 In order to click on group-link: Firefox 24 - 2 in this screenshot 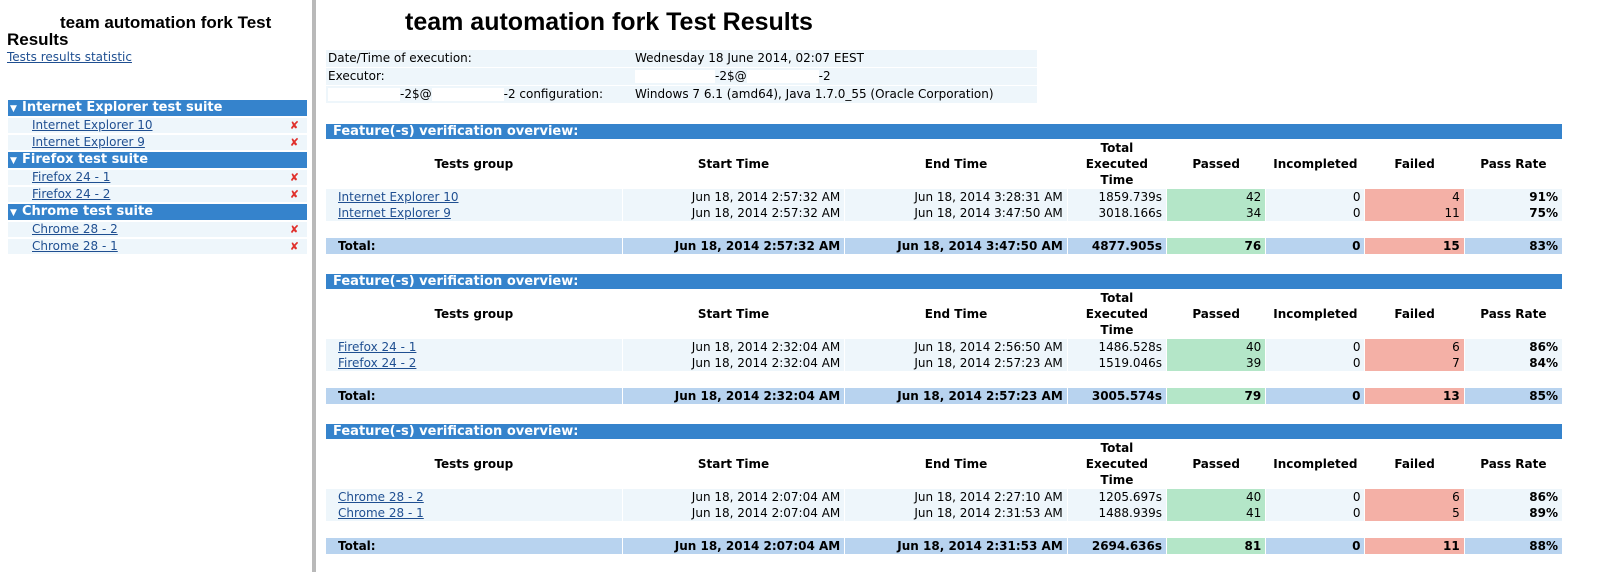, I will do `click(377, 363)`.